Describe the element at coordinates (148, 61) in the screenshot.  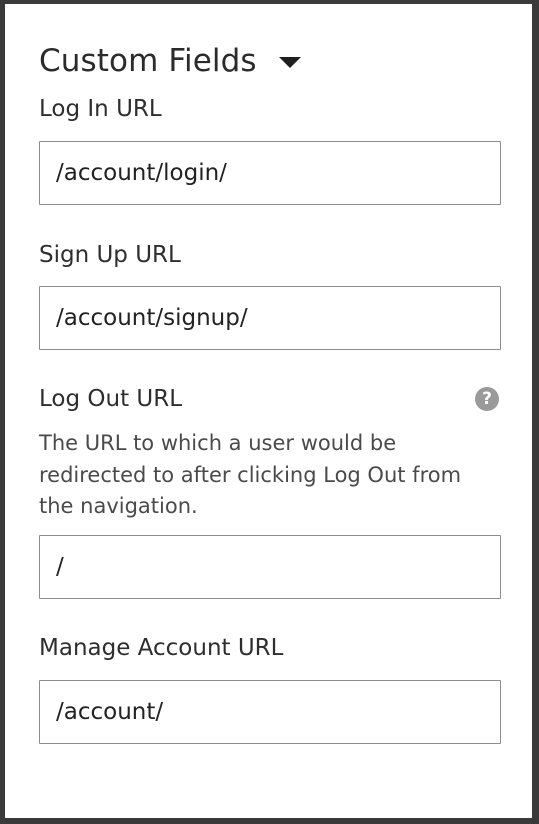
I see `section-title: Custom Fields` at that location.